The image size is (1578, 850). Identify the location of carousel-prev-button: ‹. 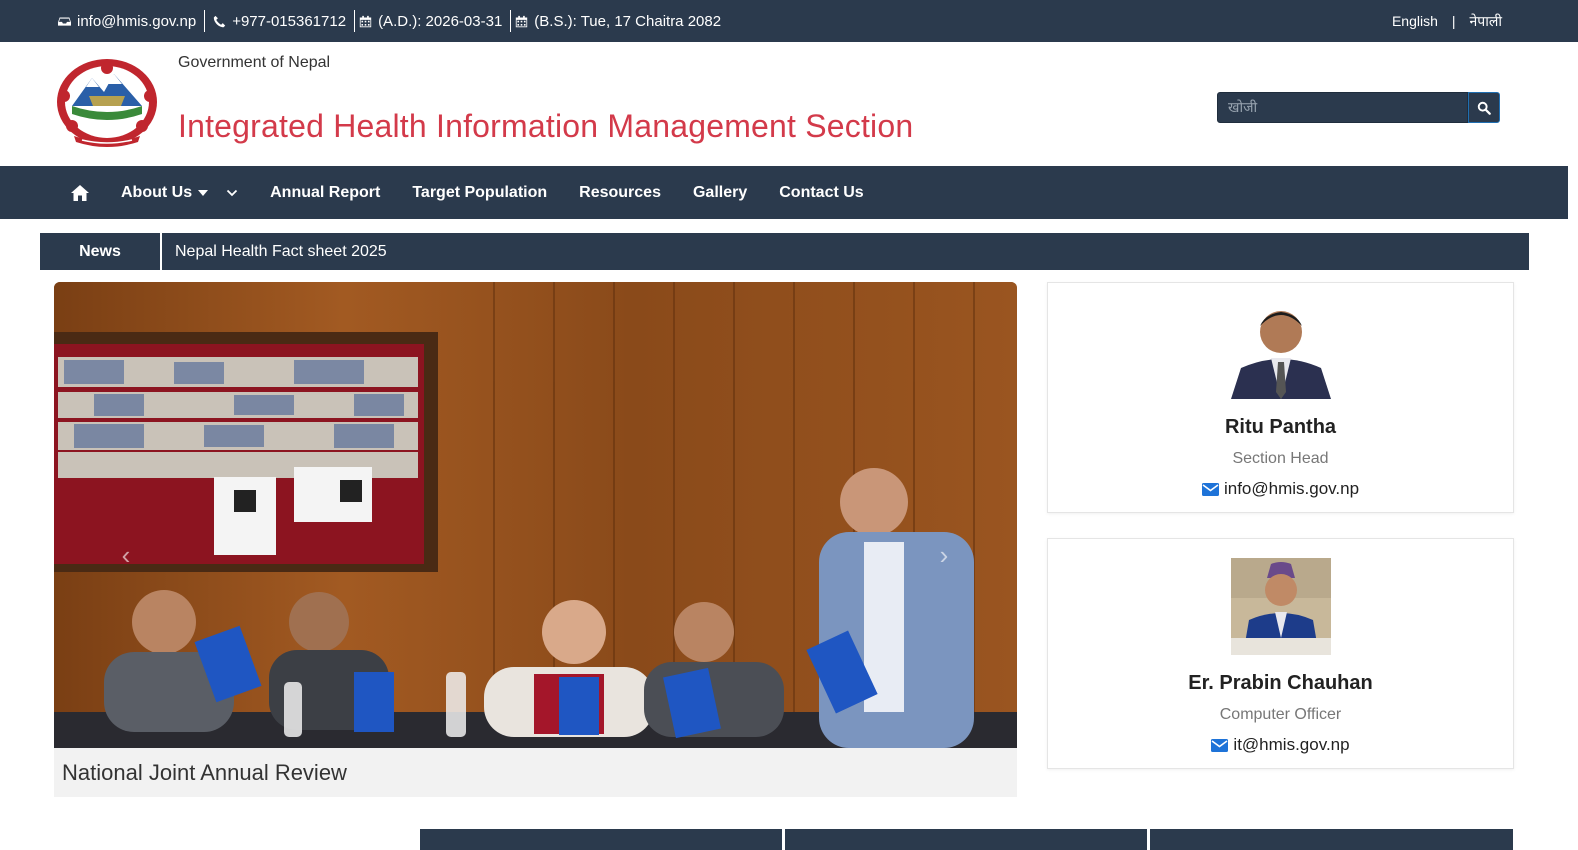
(126, 555).